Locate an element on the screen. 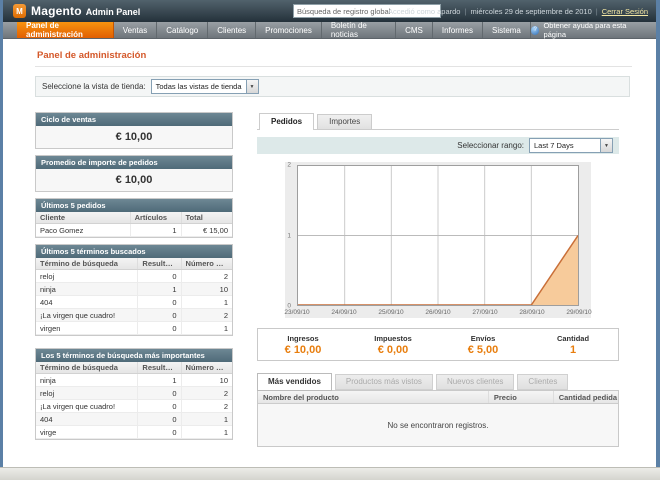 This screenshot has width=660, height=480. average-orders-value: € 10,00 is located at coordinates (134, 180).